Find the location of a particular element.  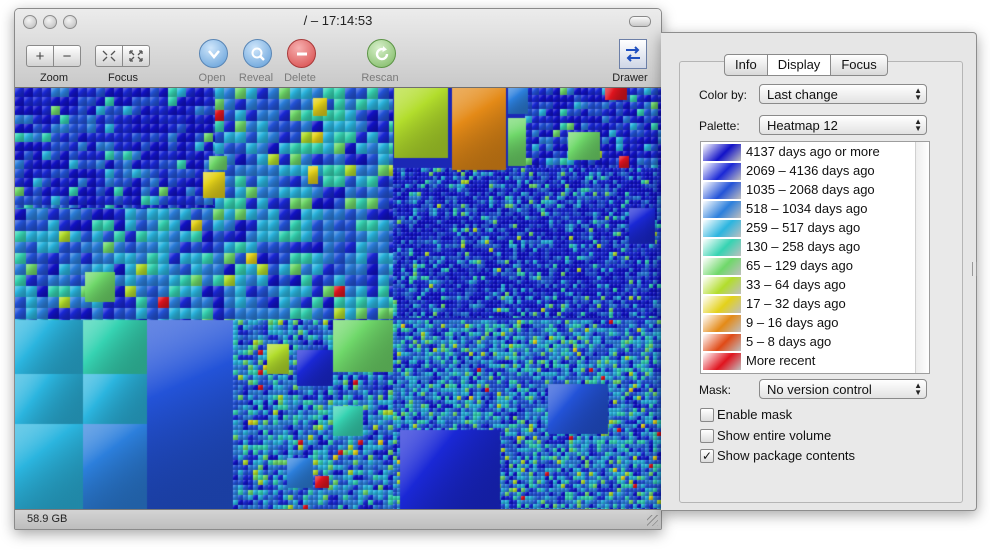

delete-button is located at coordinates (301, 53).